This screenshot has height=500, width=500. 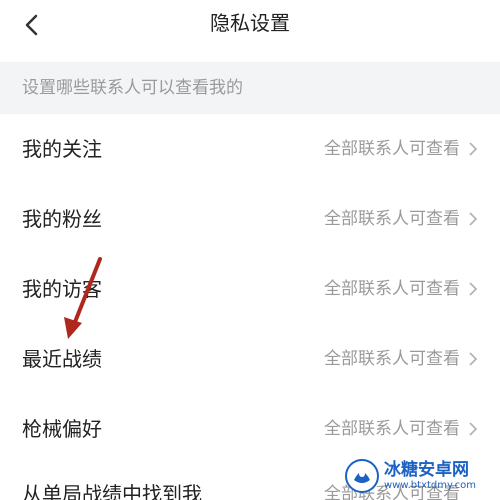 What do you see at coordinates (250, 149) in the screenshot?
I see `setting-row-following: 我的关注 全部联系人可查看` at bounding box center [250, 149].